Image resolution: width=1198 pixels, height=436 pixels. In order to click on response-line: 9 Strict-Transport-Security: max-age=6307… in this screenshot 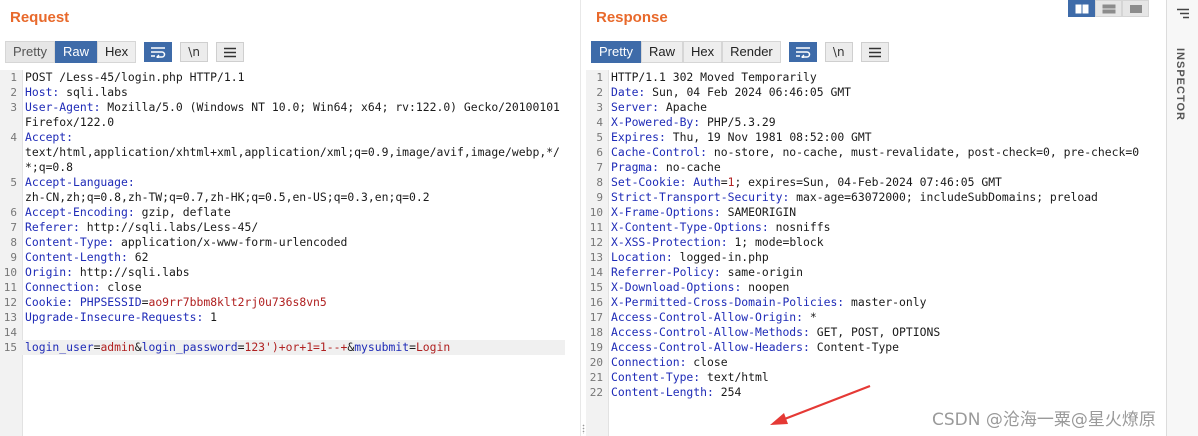, I will do `click(876, 197)`.